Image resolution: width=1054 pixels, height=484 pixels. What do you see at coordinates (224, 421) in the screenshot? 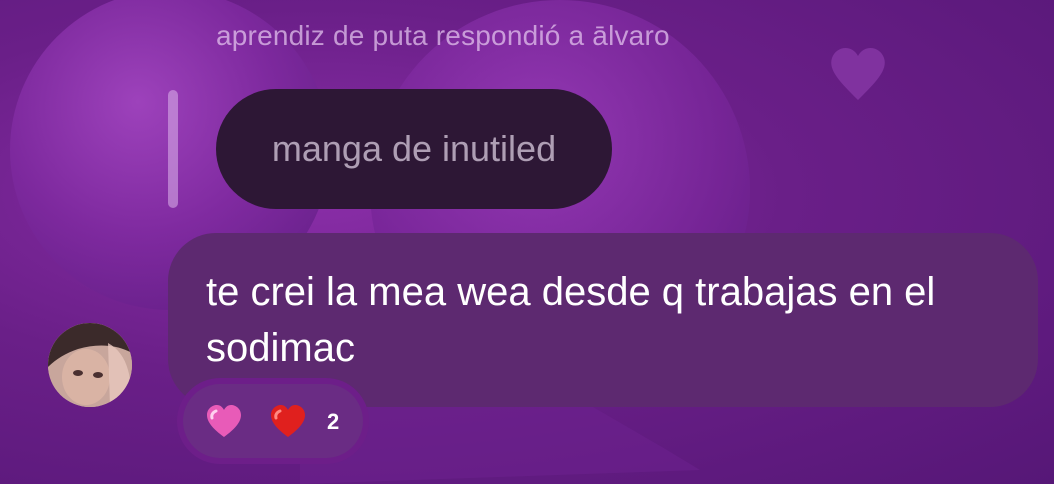
I see `pink-heart-icon` at bounding box center [224, 421].